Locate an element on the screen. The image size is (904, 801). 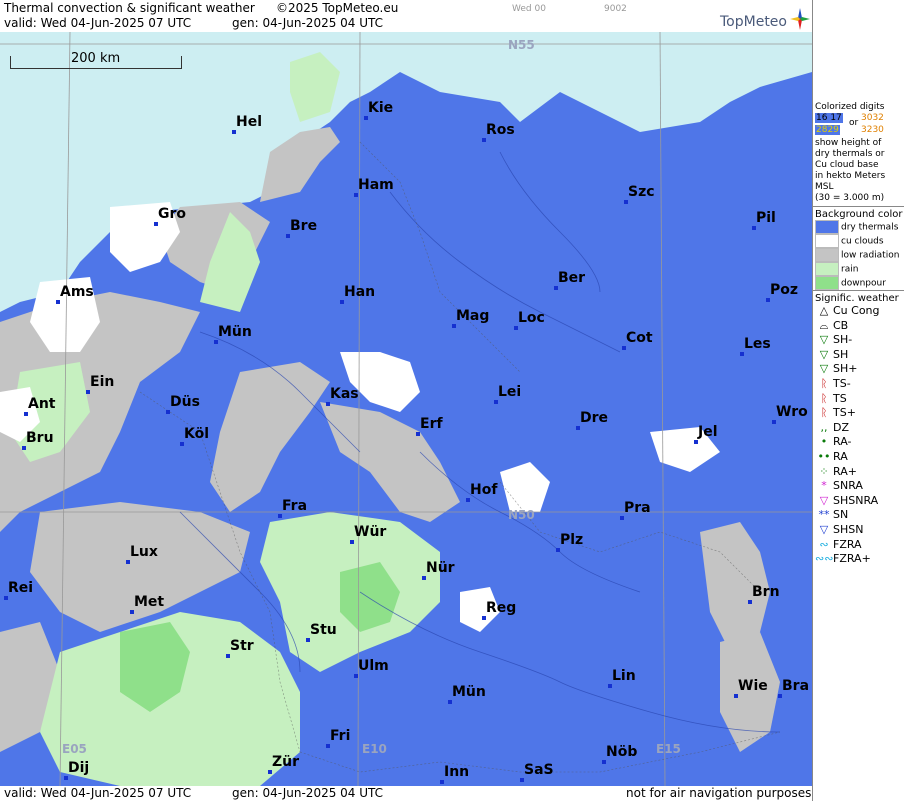
legend-sig-item: △ Cu Cong is located at coordinates (859, 311).